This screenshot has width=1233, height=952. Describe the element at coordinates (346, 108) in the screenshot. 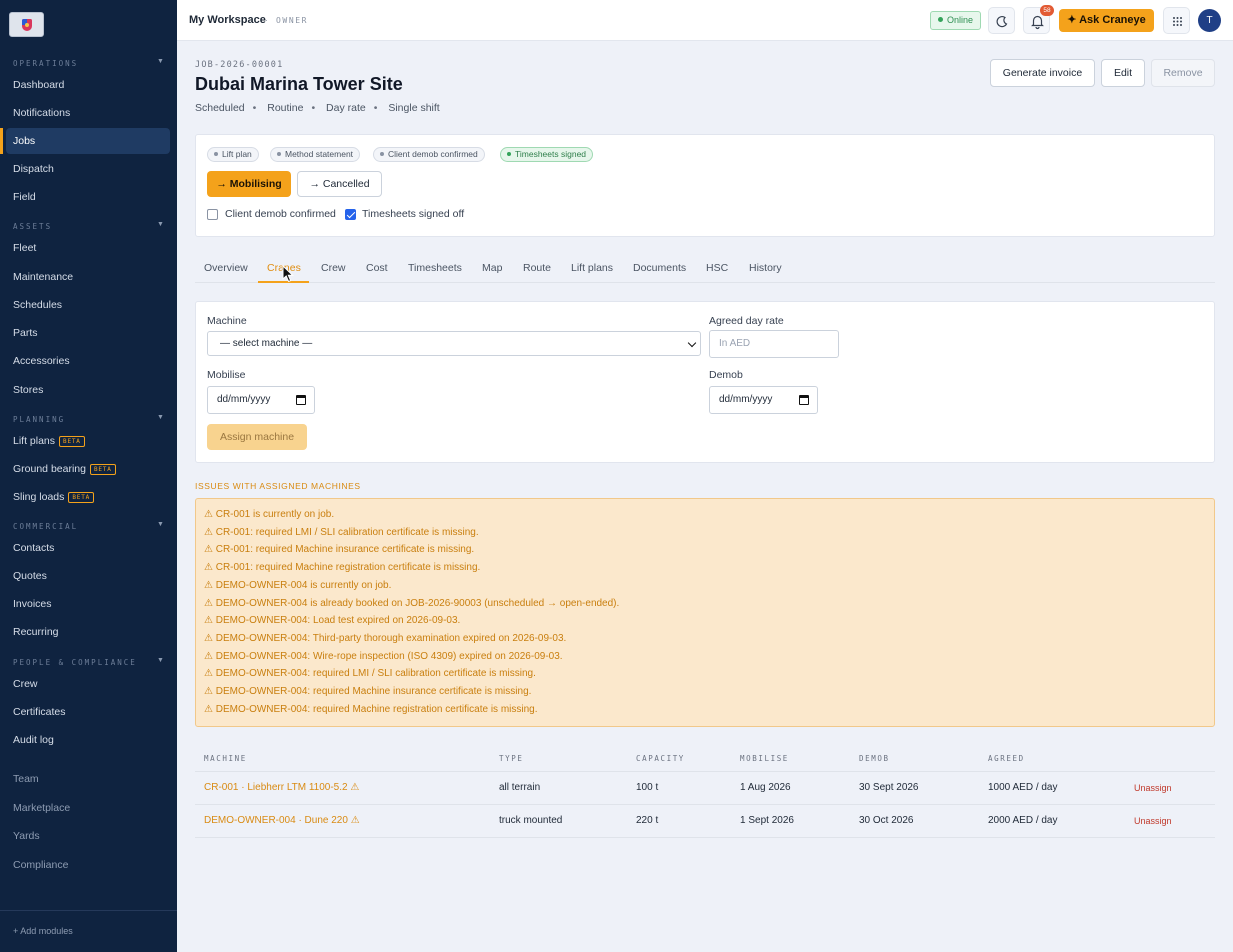

I see `job-rate-type: Day rate` at that location.